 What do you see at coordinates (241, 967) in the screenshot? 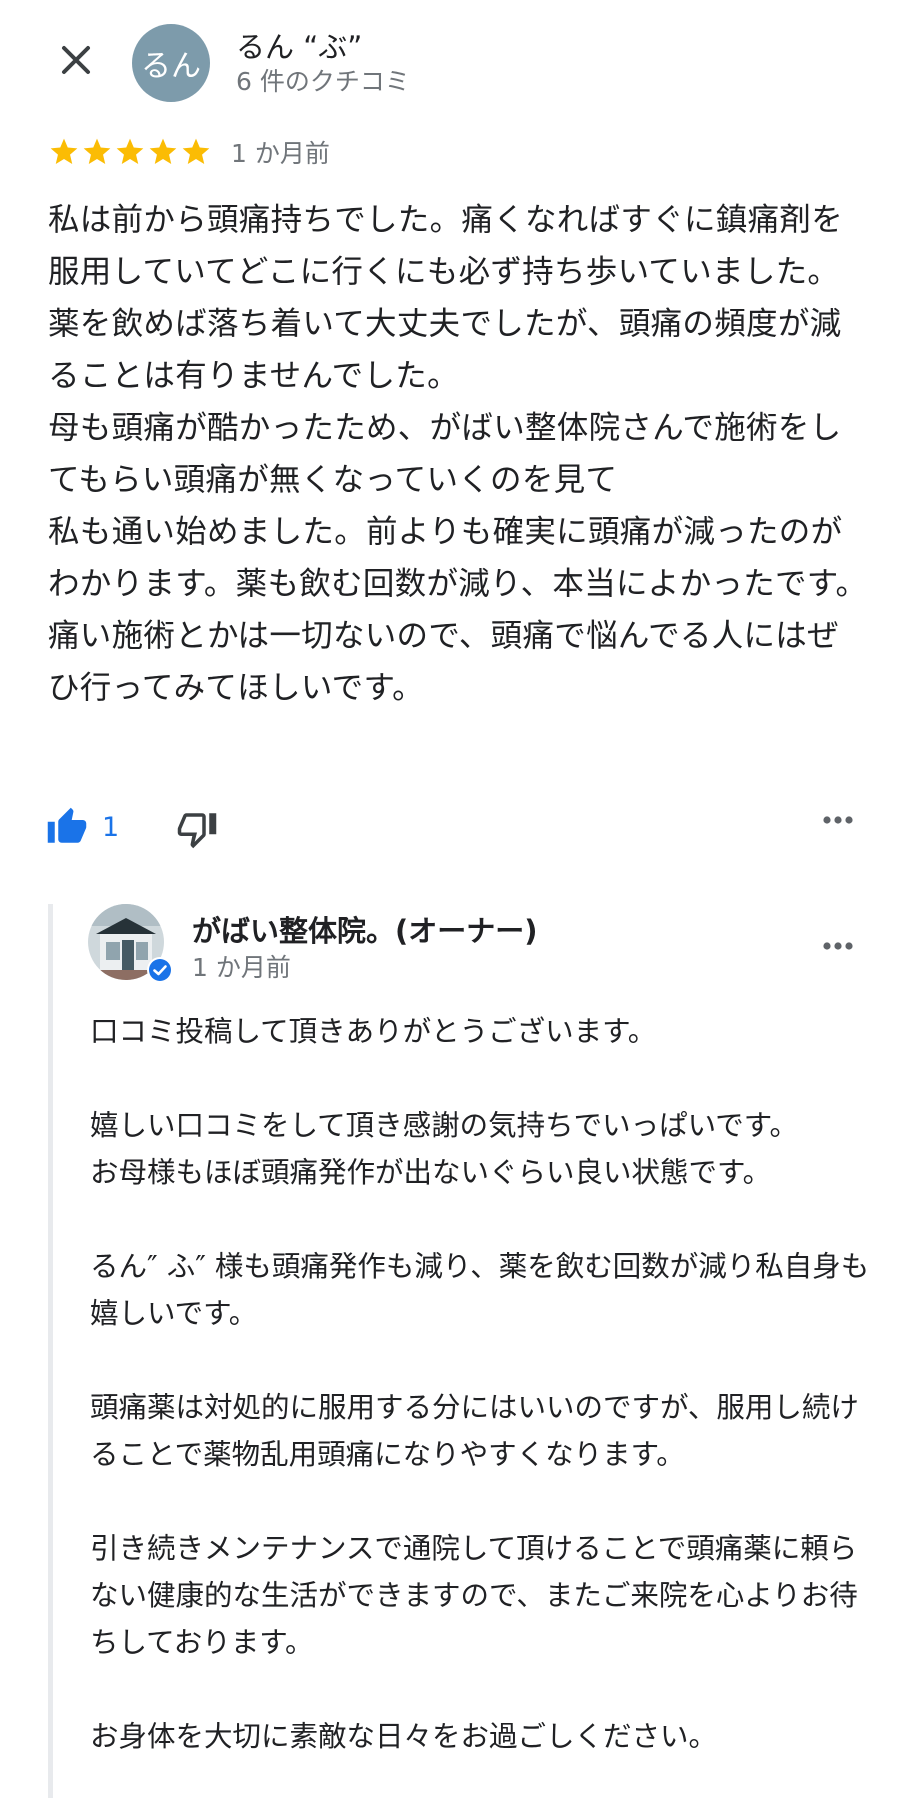
I see `reply-date: 1 か月前` at bounding box center [241, 967].